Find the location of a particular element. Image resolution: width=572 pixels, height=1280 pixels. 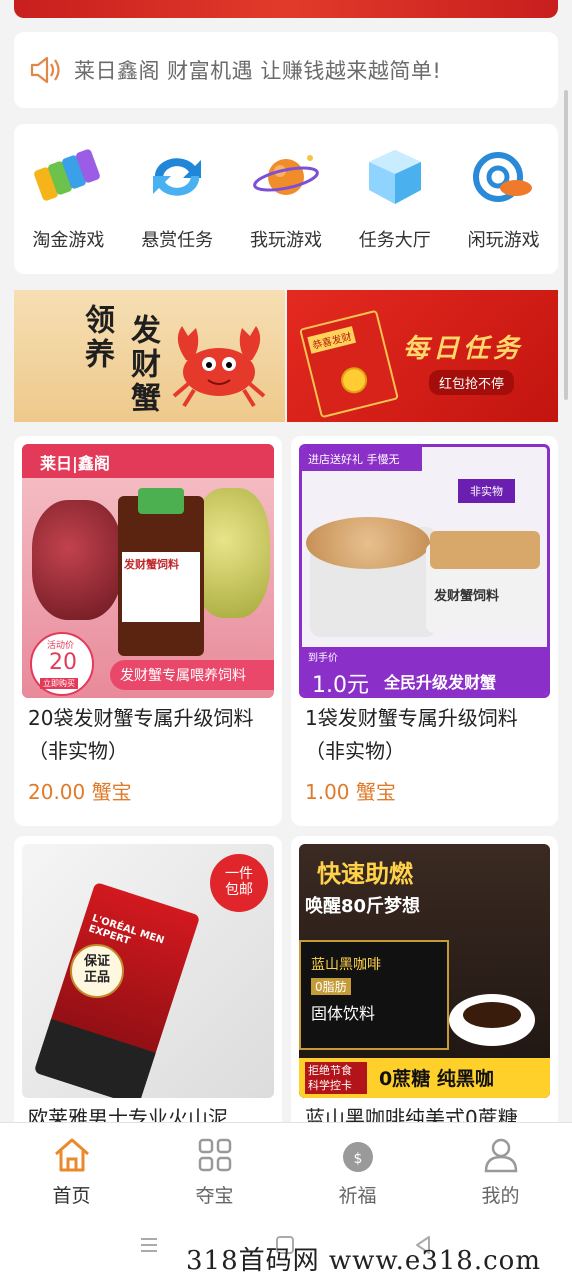

daily-task-subtitle: 红包抢不停 is located at coordinates (472, 382).